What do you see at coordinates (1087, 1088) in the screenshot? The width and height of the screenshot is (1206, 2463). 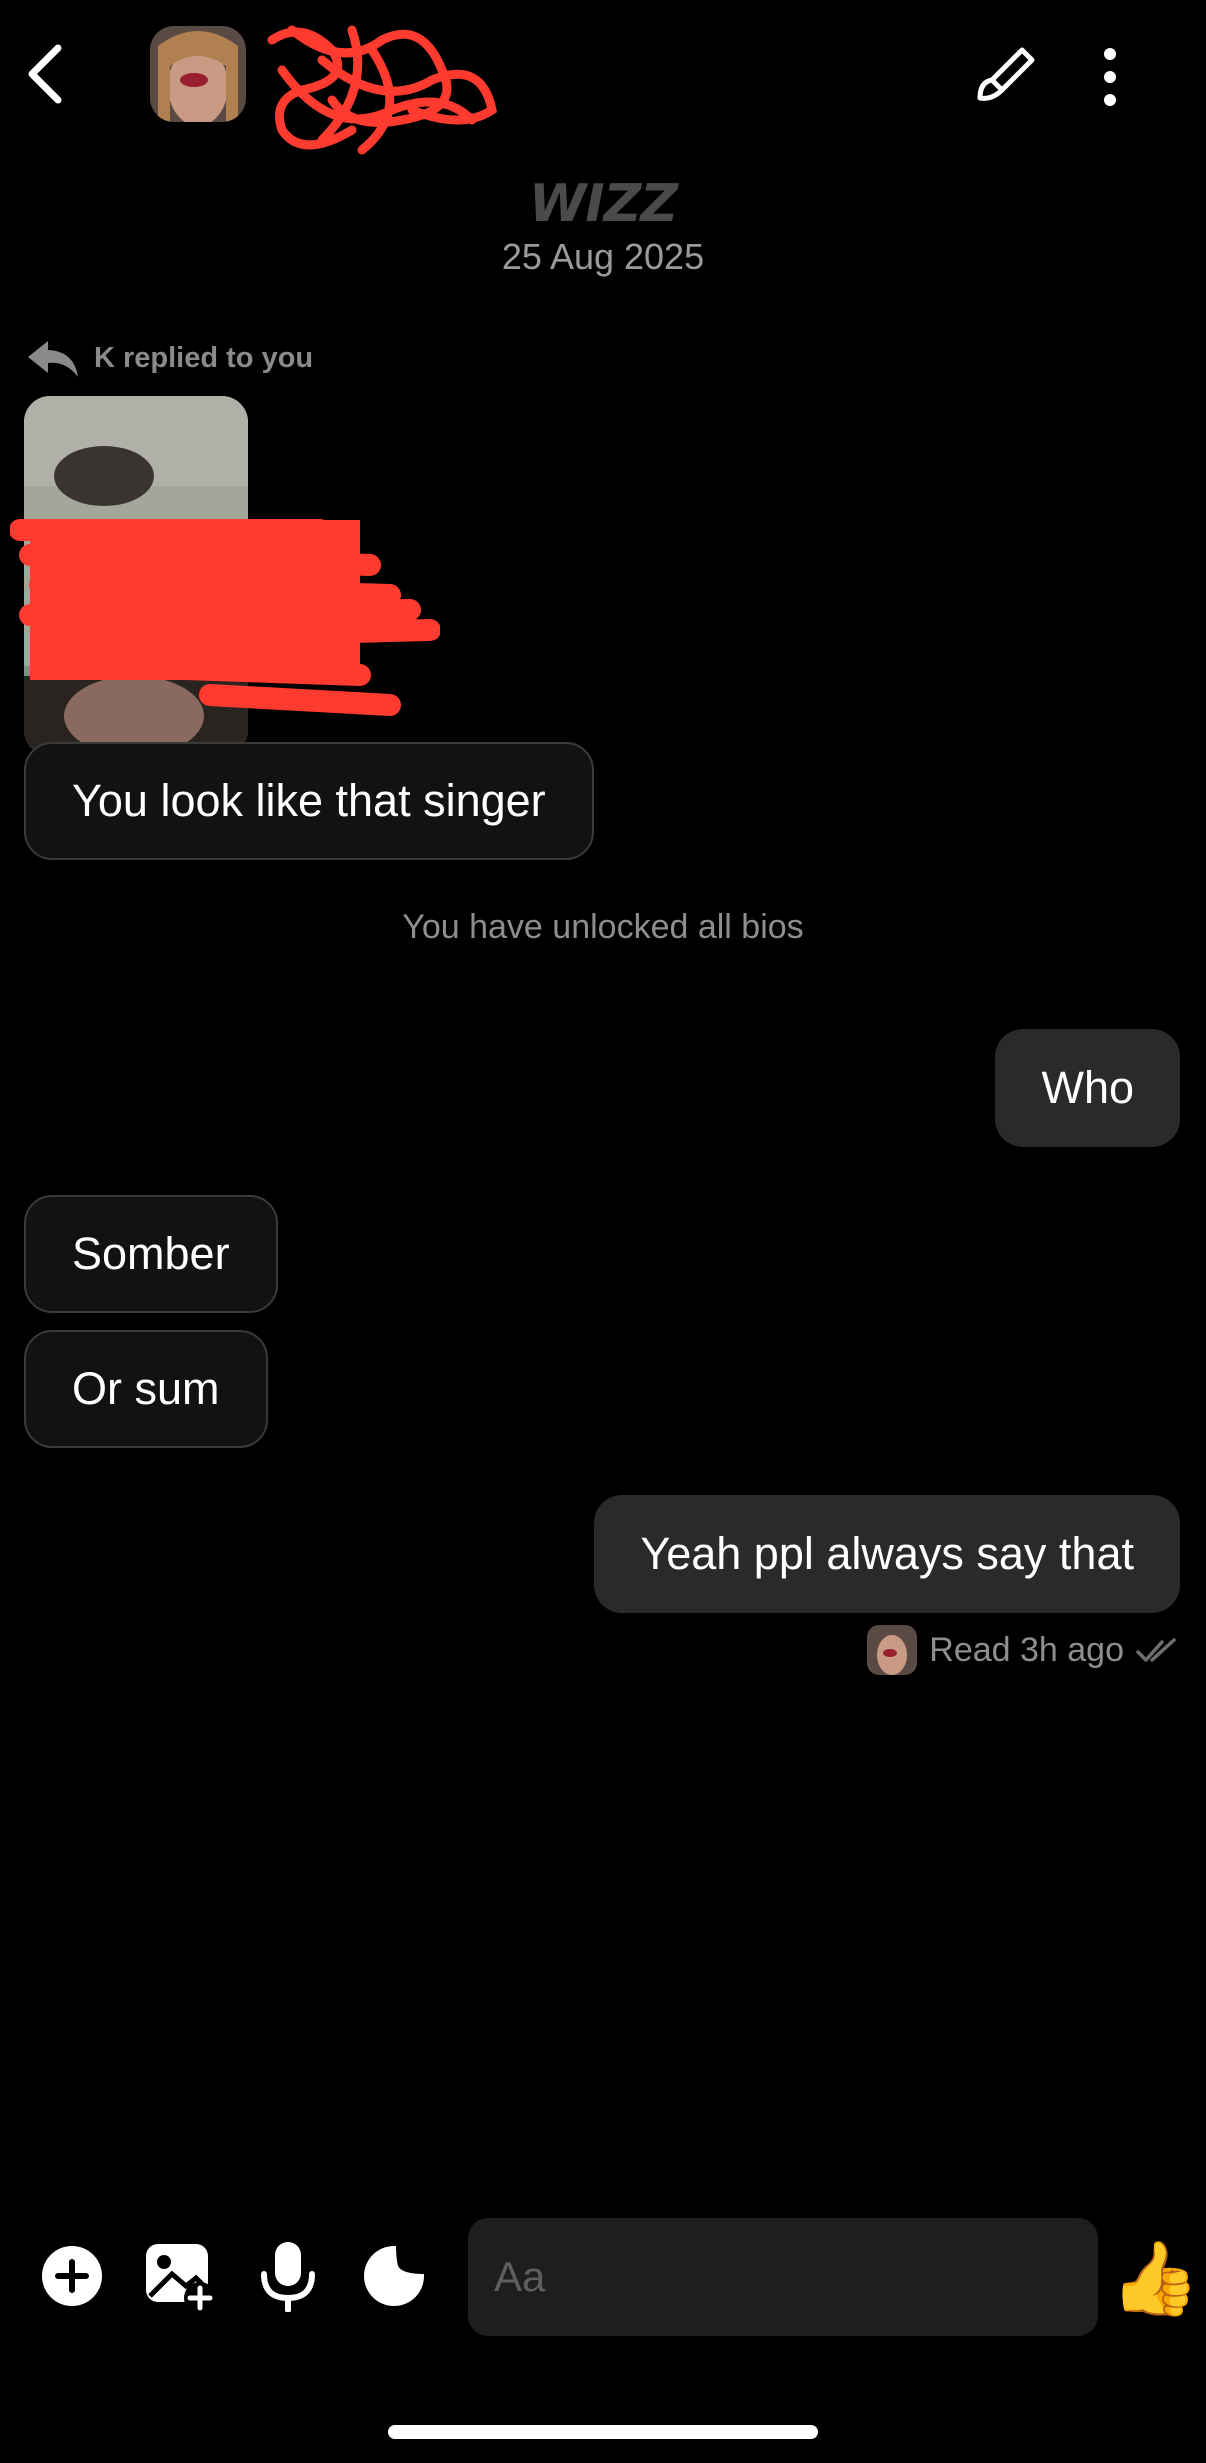 I see `message-bubble-outgoing: Who` at bounding box center [1087, 1088].